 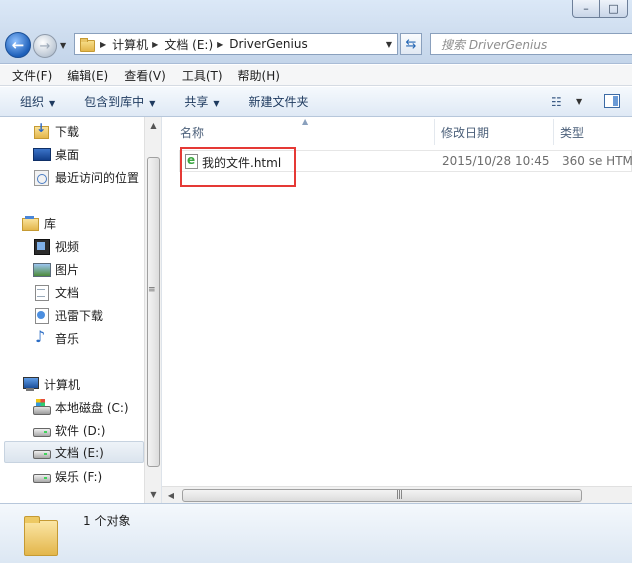 What do you see at coordinates (30, 384) in the screenshot?
I see `computer-icon` at bounding box center [30, 384].